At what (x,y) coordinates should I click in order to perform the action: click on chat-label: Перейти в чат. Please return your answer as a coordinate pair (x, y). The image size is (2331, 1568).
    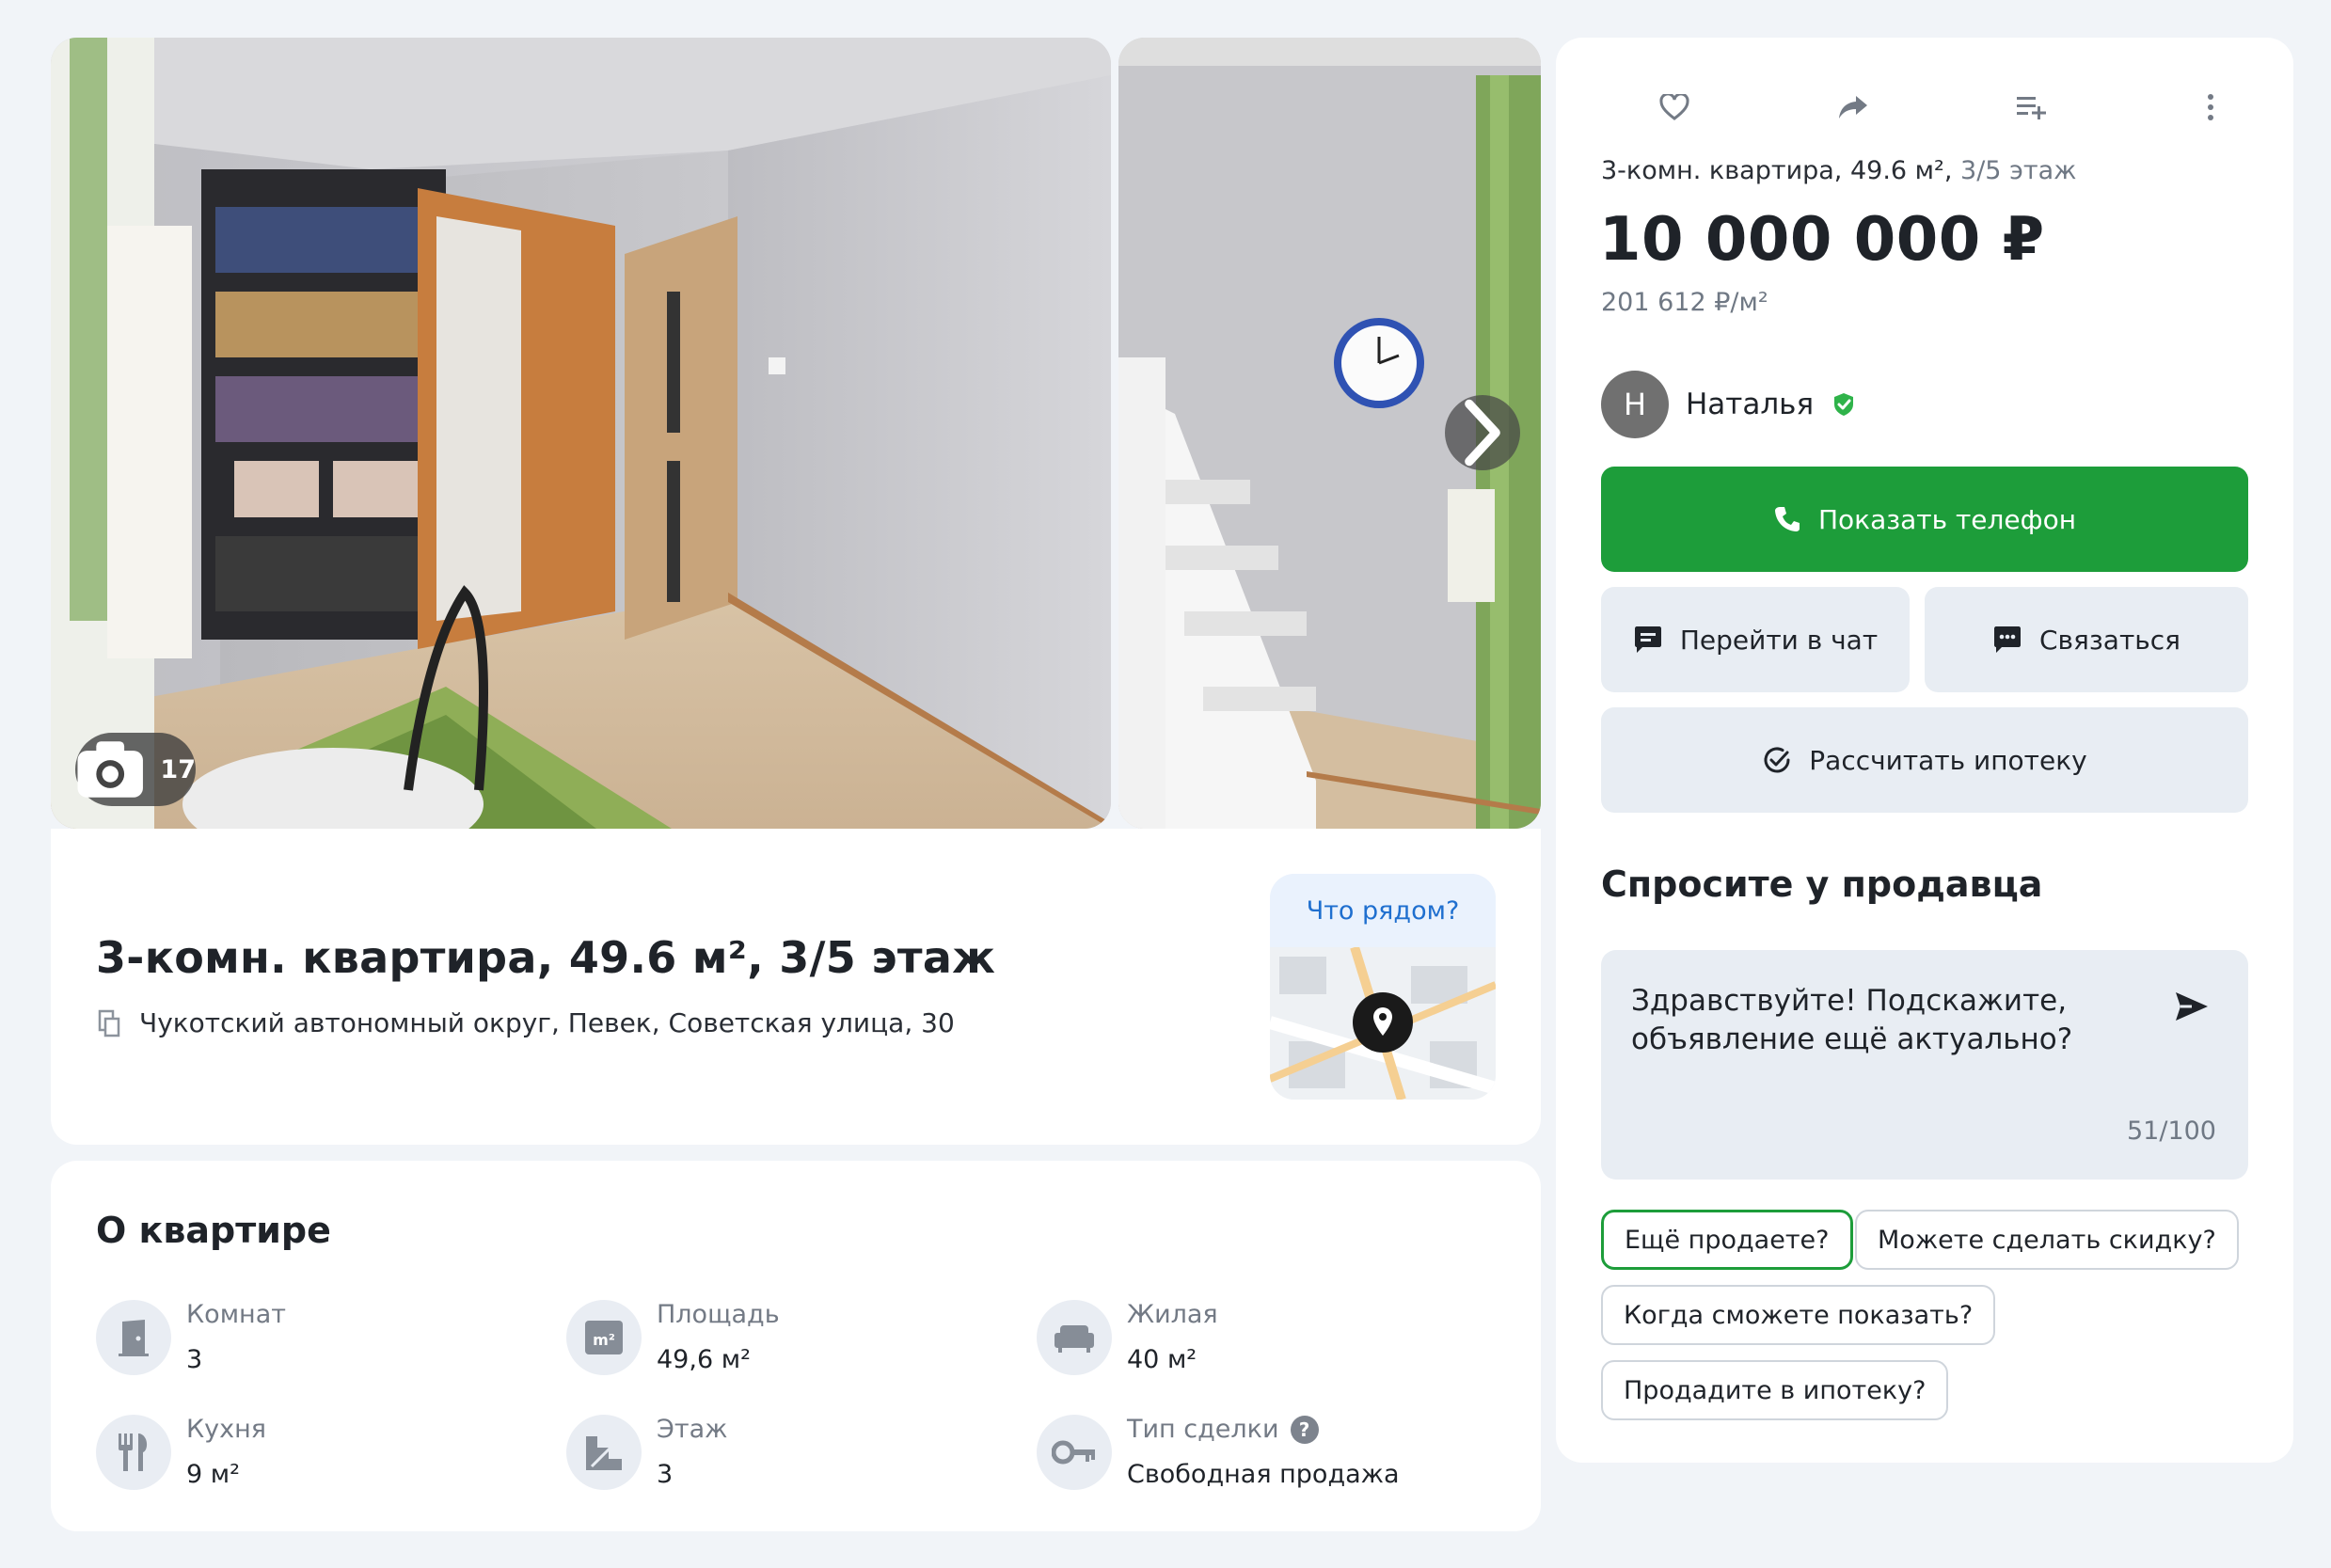
    Looking at the image, I should click on (1779, 640).